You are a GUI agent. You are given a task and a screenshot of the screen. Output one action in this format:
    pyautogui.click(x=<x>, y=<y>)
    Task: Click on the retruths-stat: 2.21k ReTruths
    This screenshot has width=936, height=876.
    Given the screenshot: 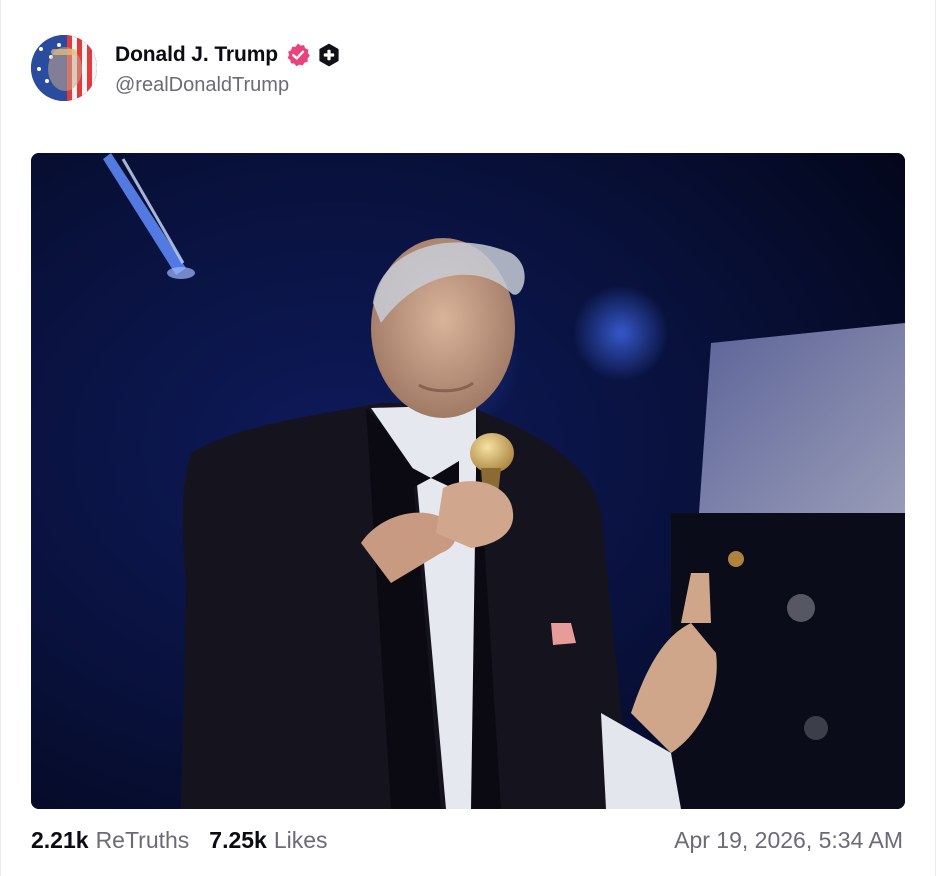 What is the action you would take?
    pyautogui.click(x=110, y=840)
    